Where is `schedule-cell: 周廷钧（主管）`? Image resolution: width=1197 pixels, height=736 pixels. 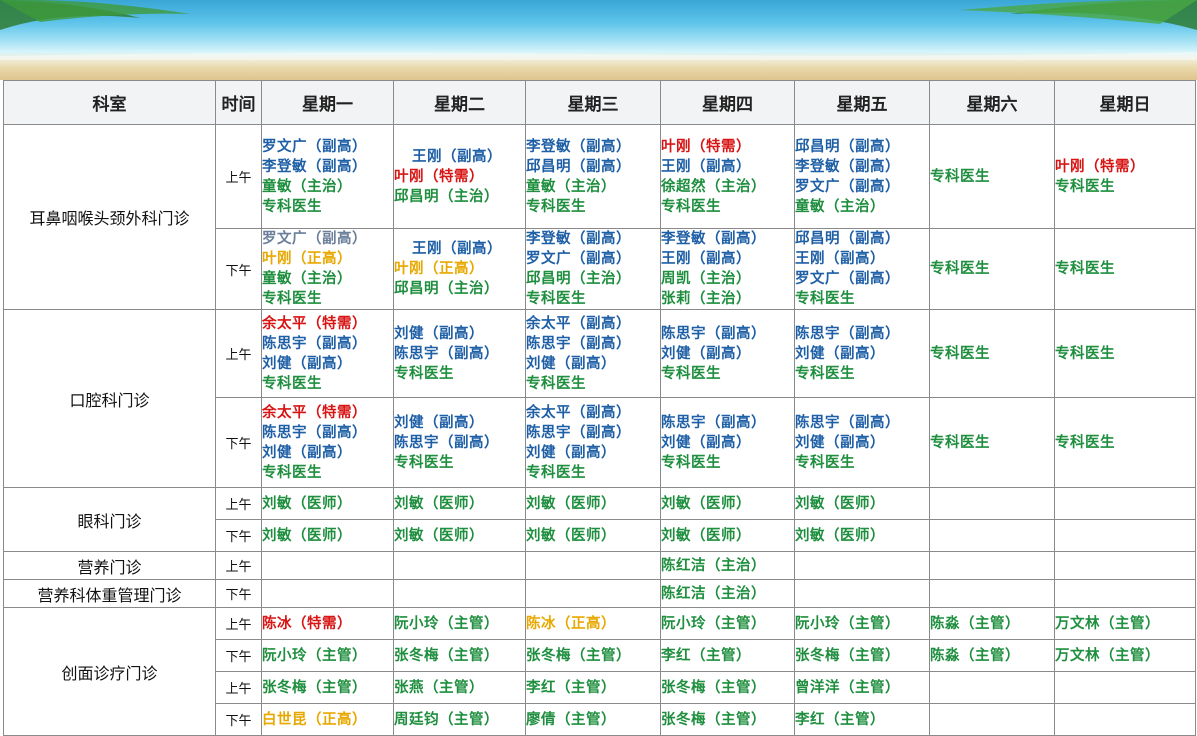 schedule-cell: 周廷钧（主管） is located at coordinates (459, 719).